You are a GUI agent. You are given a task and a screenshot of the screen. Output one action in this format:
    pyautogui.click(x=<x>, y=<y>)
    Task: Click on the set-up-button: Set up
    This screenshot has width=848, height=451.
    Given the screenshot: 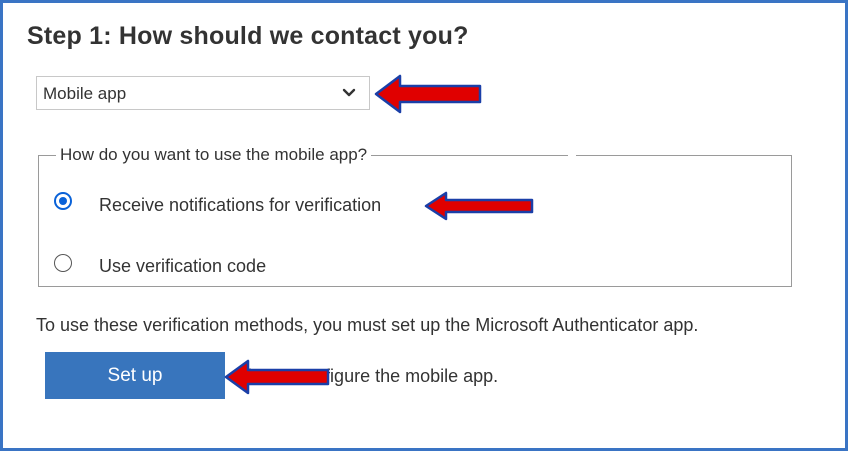 What is the action you would take?
    pyautogui.click(x=135, y=375)
    